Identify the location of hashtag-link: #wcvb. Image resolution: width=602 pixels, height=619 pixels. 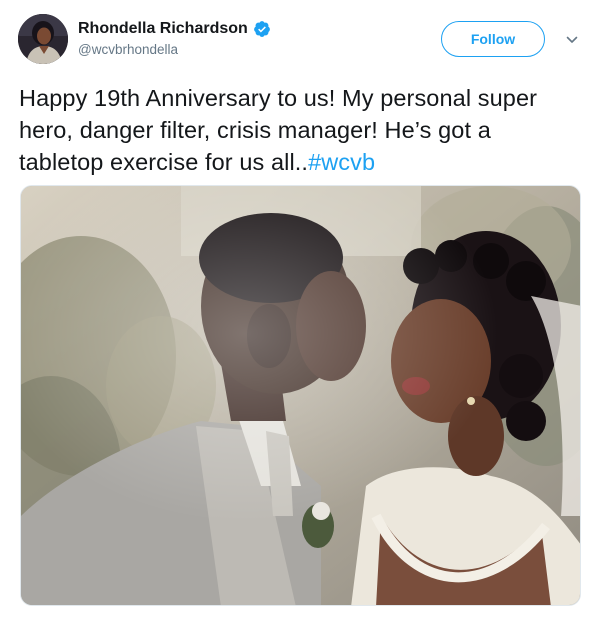
(341, 162).